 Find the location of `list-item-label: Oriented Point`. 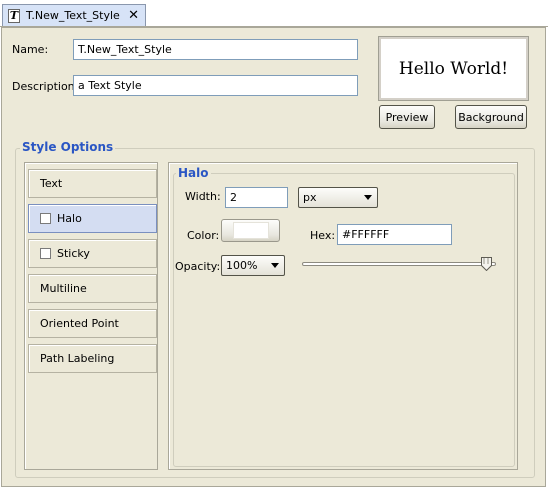

list-item-label: Oriented Point is located at coordinates (79, 323).